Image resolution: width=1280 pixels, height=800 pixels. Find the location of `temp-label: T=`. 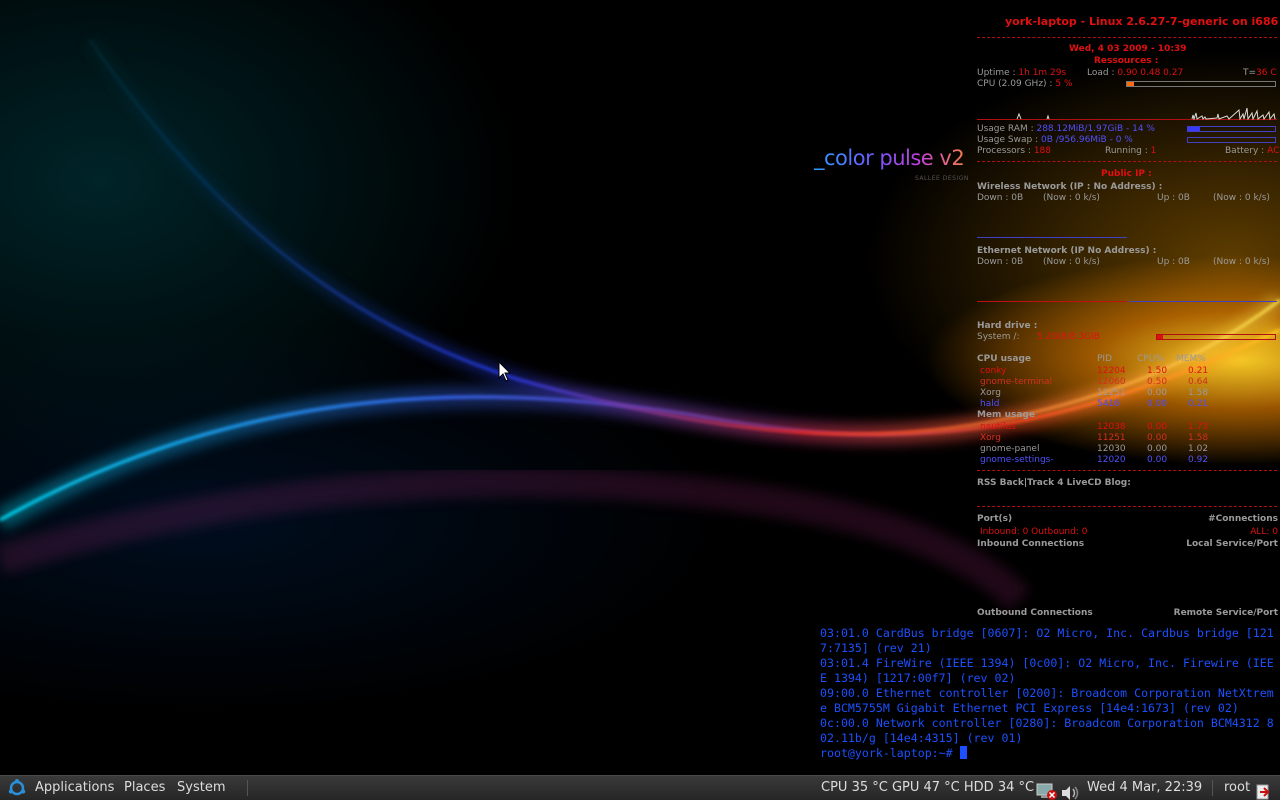

temp-label: T= is located at coordinates (1250, 73).